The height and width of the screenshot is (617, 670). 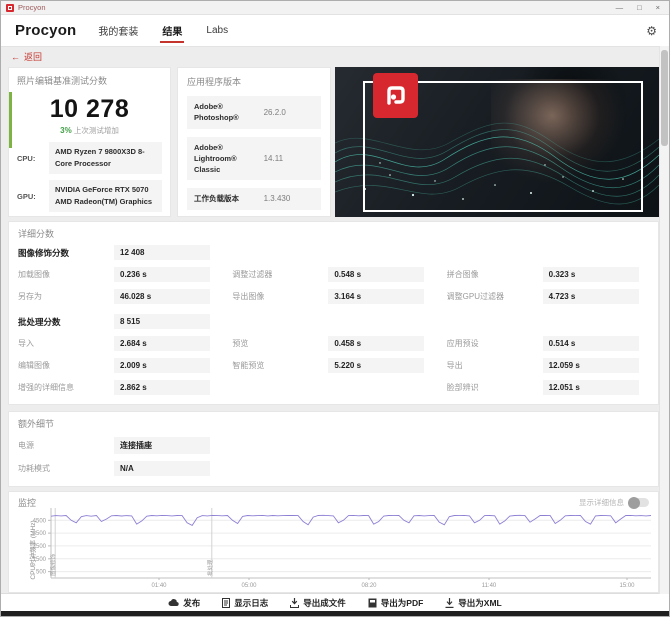 What do you see at coordinates (15, 56) in the screenshot?
I see `back-arrow-icon: ←` at bounding box center [15, 56].